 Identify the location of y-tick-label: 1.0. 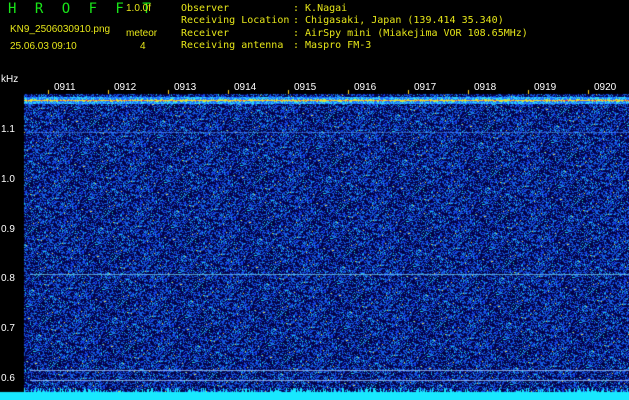
(8, 179).